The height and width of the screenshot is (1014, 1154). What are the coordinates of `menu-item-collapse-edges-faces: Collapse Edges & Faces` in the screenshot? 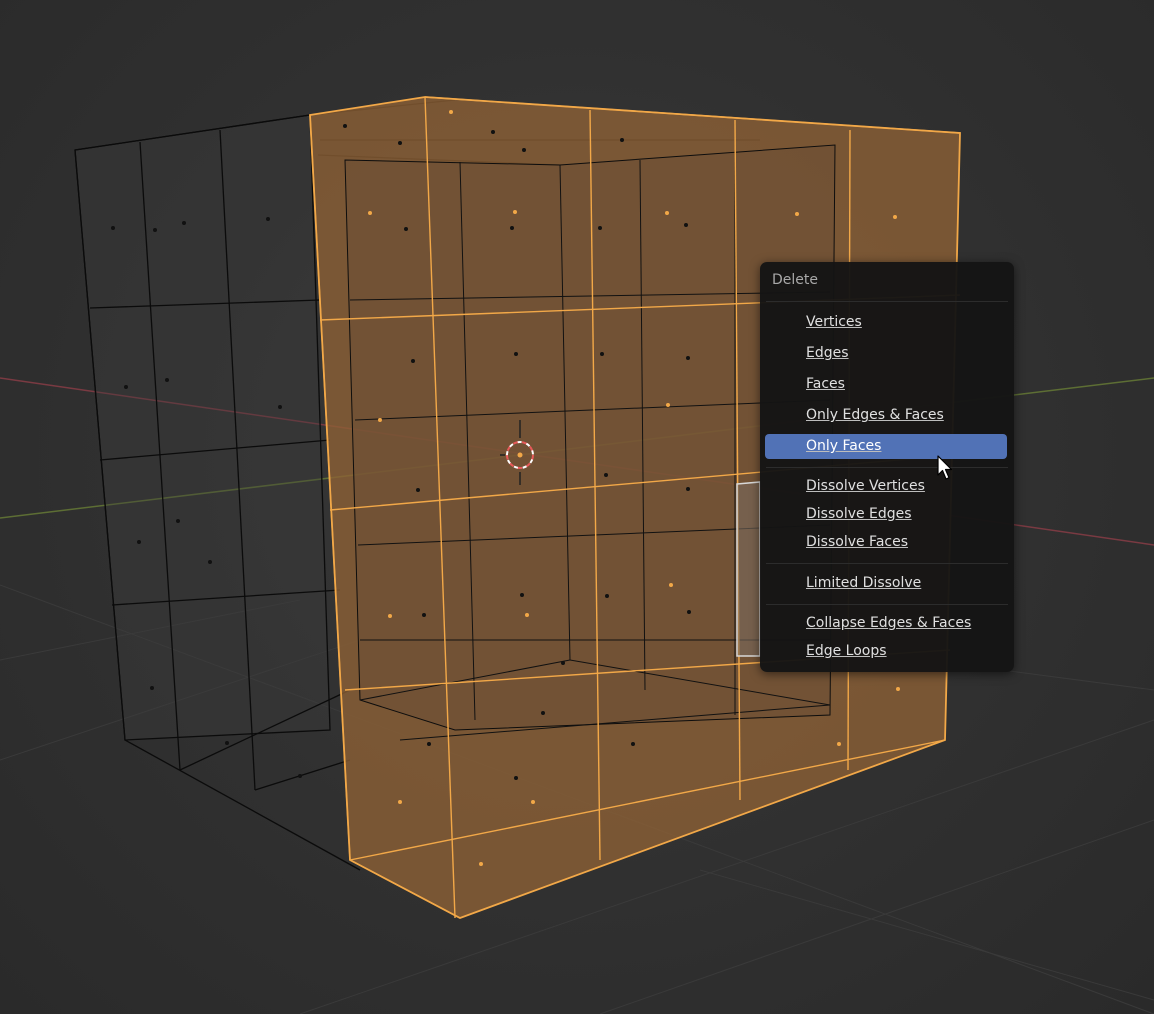 It's located at (886, 623).